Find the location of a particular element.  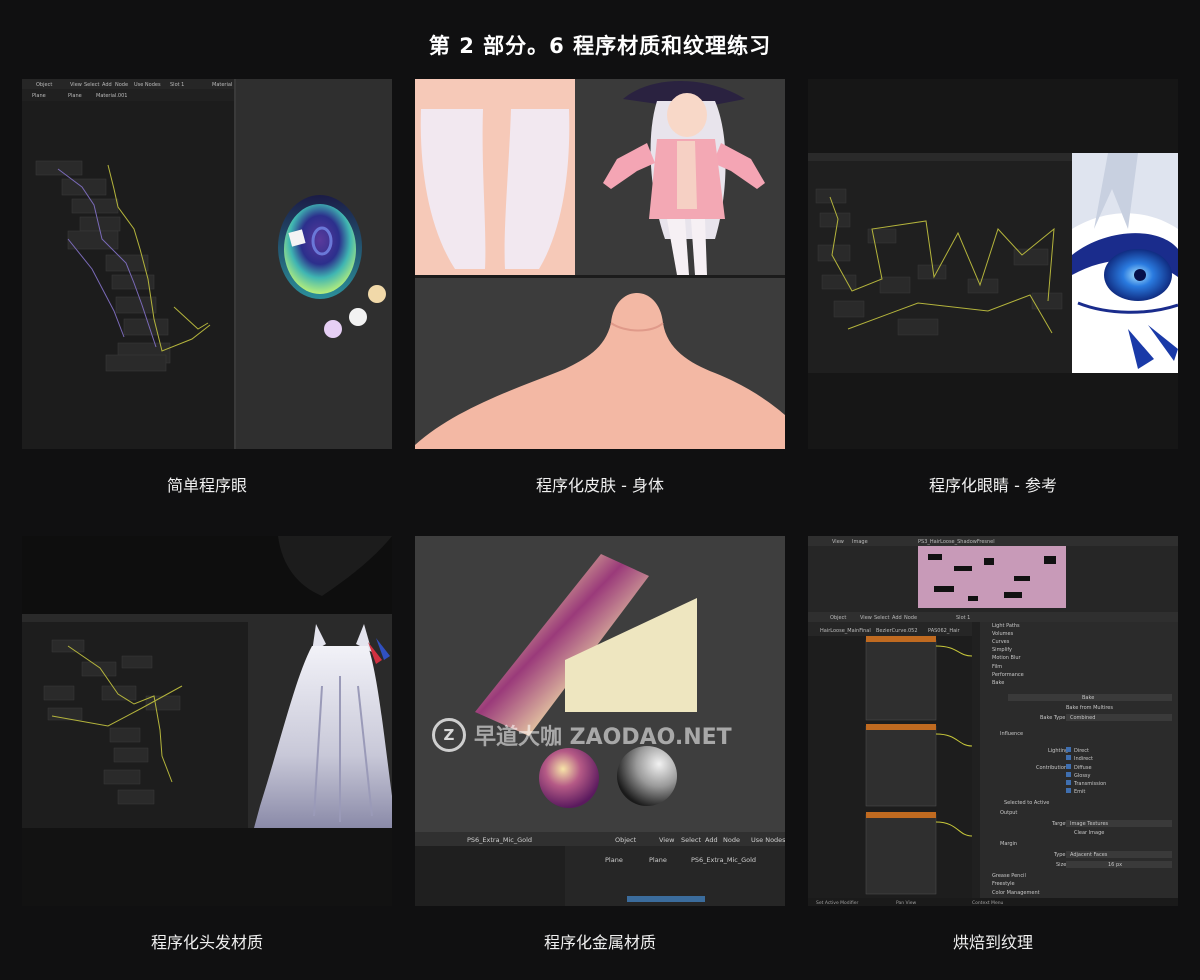

svg-text: Indirect is located at coordinates (1083, 759).